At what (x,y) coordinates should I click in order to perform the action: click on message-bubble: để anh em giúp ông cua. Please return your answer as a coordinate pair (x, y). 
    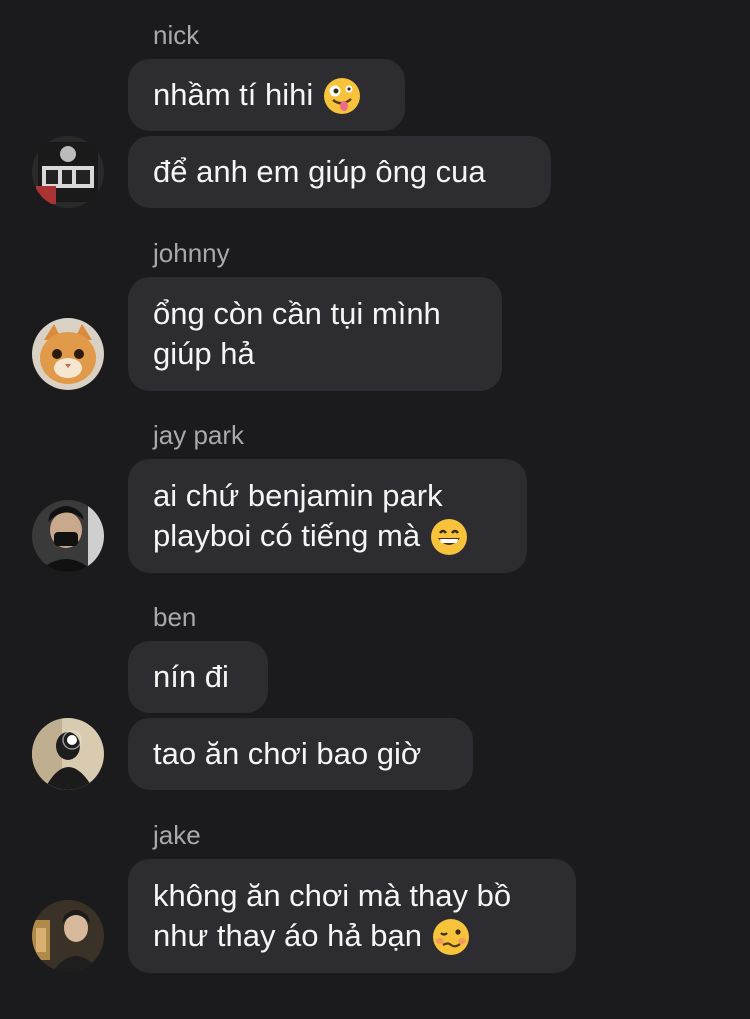
    Looking at the image, I should click on (339, 172).